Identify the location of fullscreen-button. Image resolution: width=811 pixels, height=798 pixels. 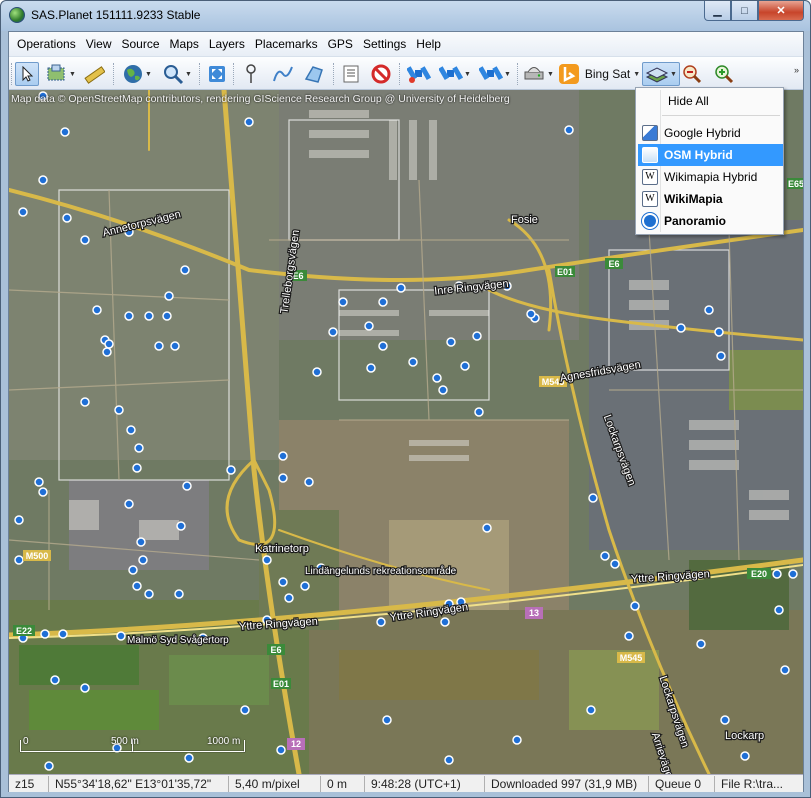
(217, 74).